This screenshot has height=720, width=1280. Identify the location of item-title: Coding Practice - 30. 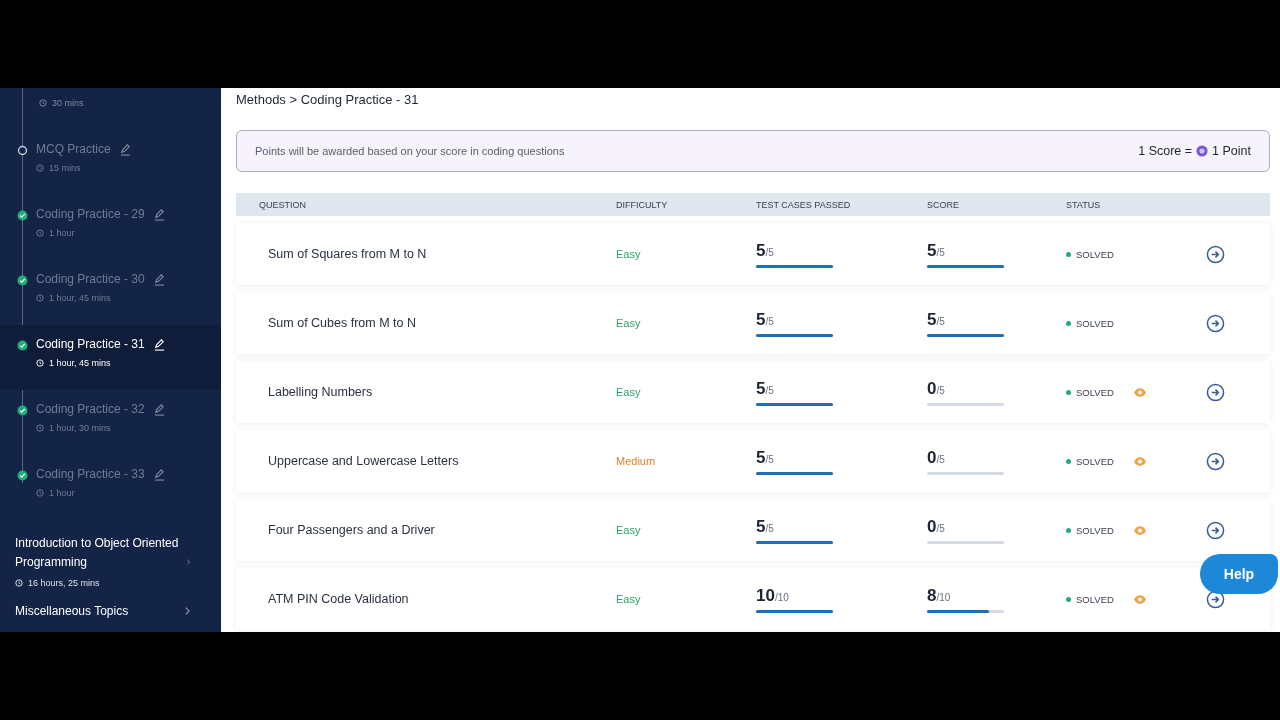
(90, 279).